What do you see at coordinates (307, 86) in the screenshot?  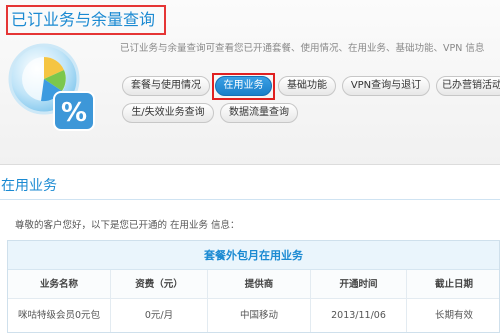 I see `tab-basic-functions: 基础功能` at bounding box center [307, 86].